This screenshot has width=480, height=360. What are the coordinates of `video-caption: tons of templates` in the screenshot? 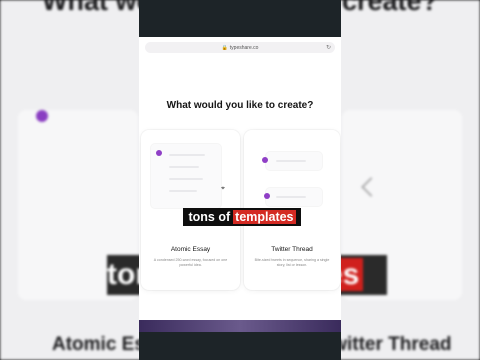 It's located at (242, 217).